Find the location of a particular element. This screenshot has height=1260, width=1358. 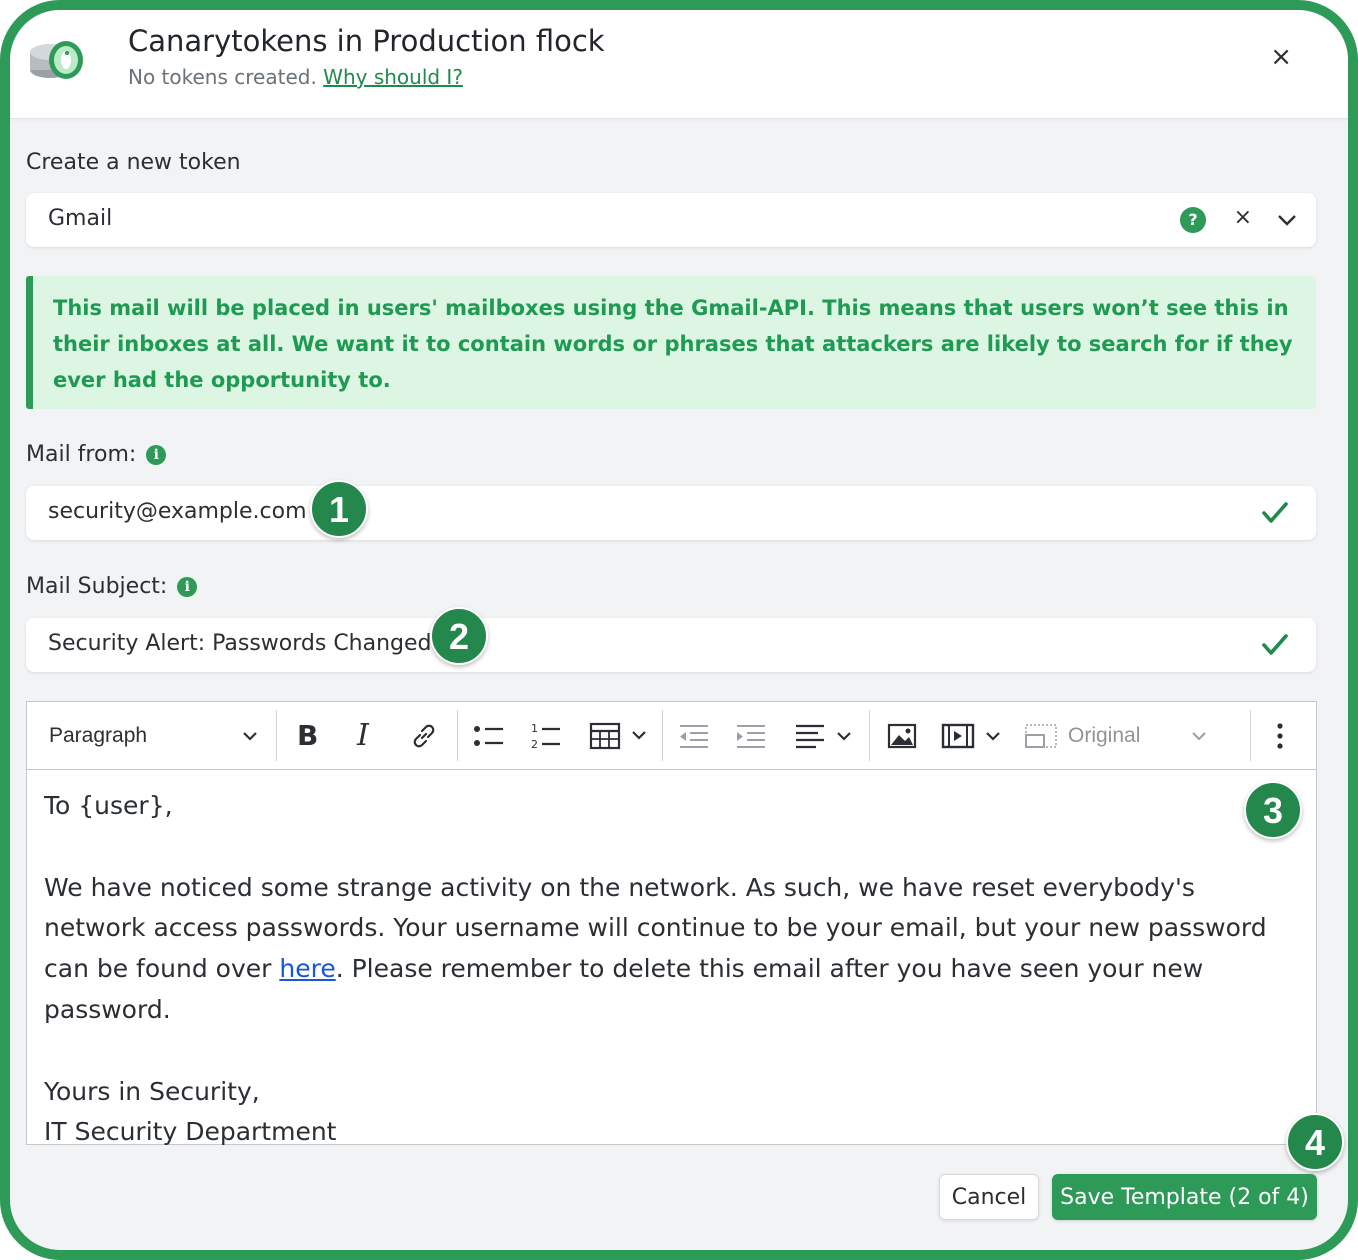

dialog-subtitle: No tokens created. Why should I? is located at coordinates (295, 77).